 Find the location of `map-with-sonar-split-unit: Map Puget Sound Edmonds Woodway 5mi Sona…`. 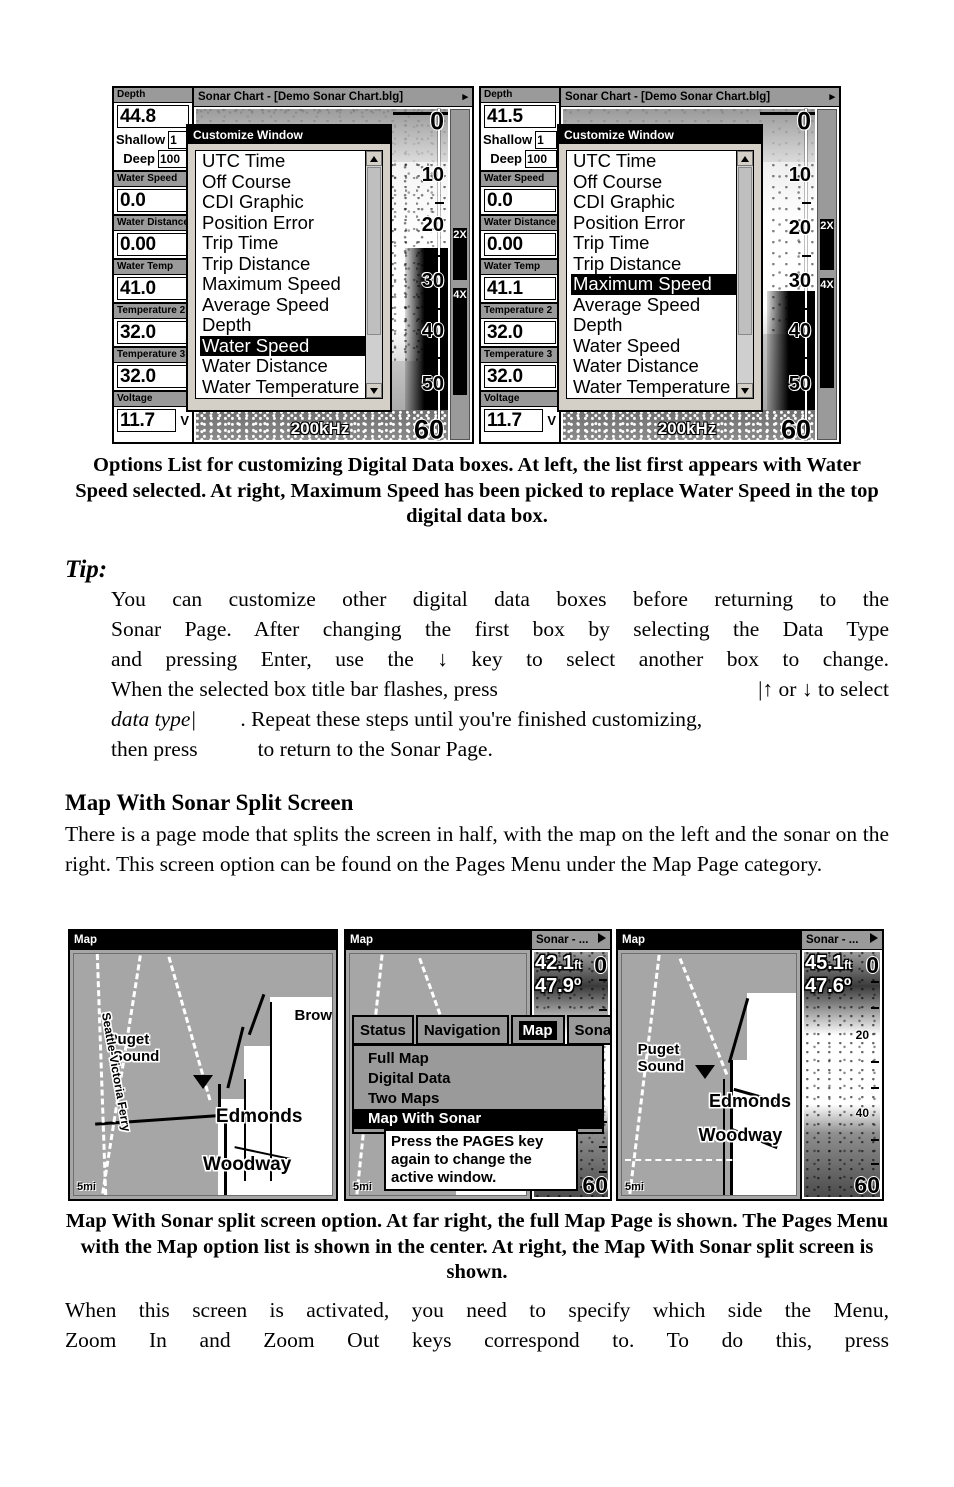

map-with-sonar-split-unit: Map Puget Sound Edmonds Woodway 5mi Sona… is located at coordinates (750, 1065).